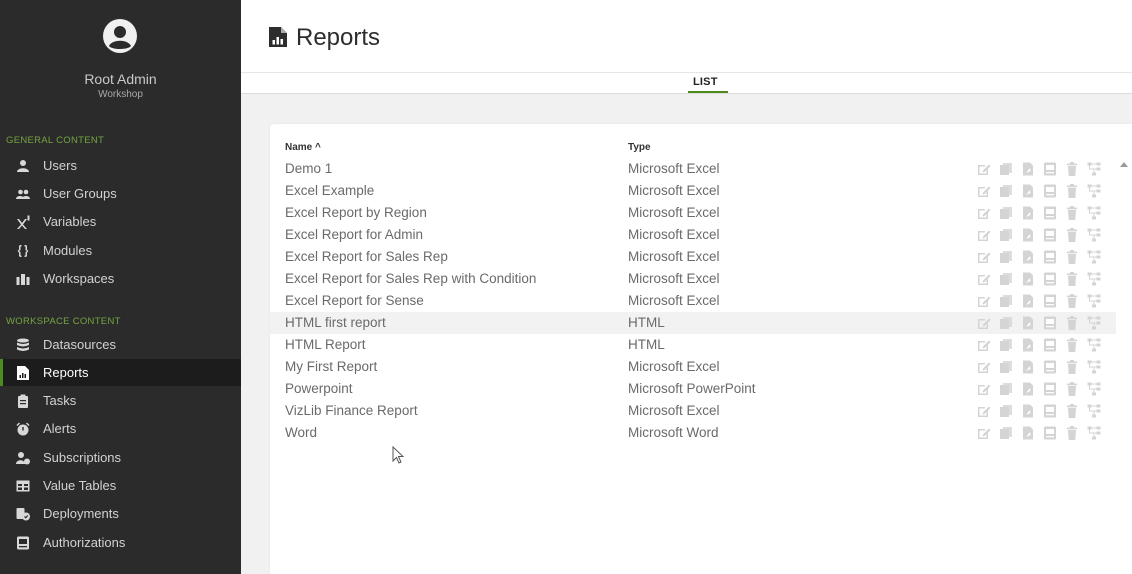 The image size is (1132, 574). Describe the element at coordinates (366, 256) in the screenshot. I see `report-name: Excel Report for Sales Rep` at that location.